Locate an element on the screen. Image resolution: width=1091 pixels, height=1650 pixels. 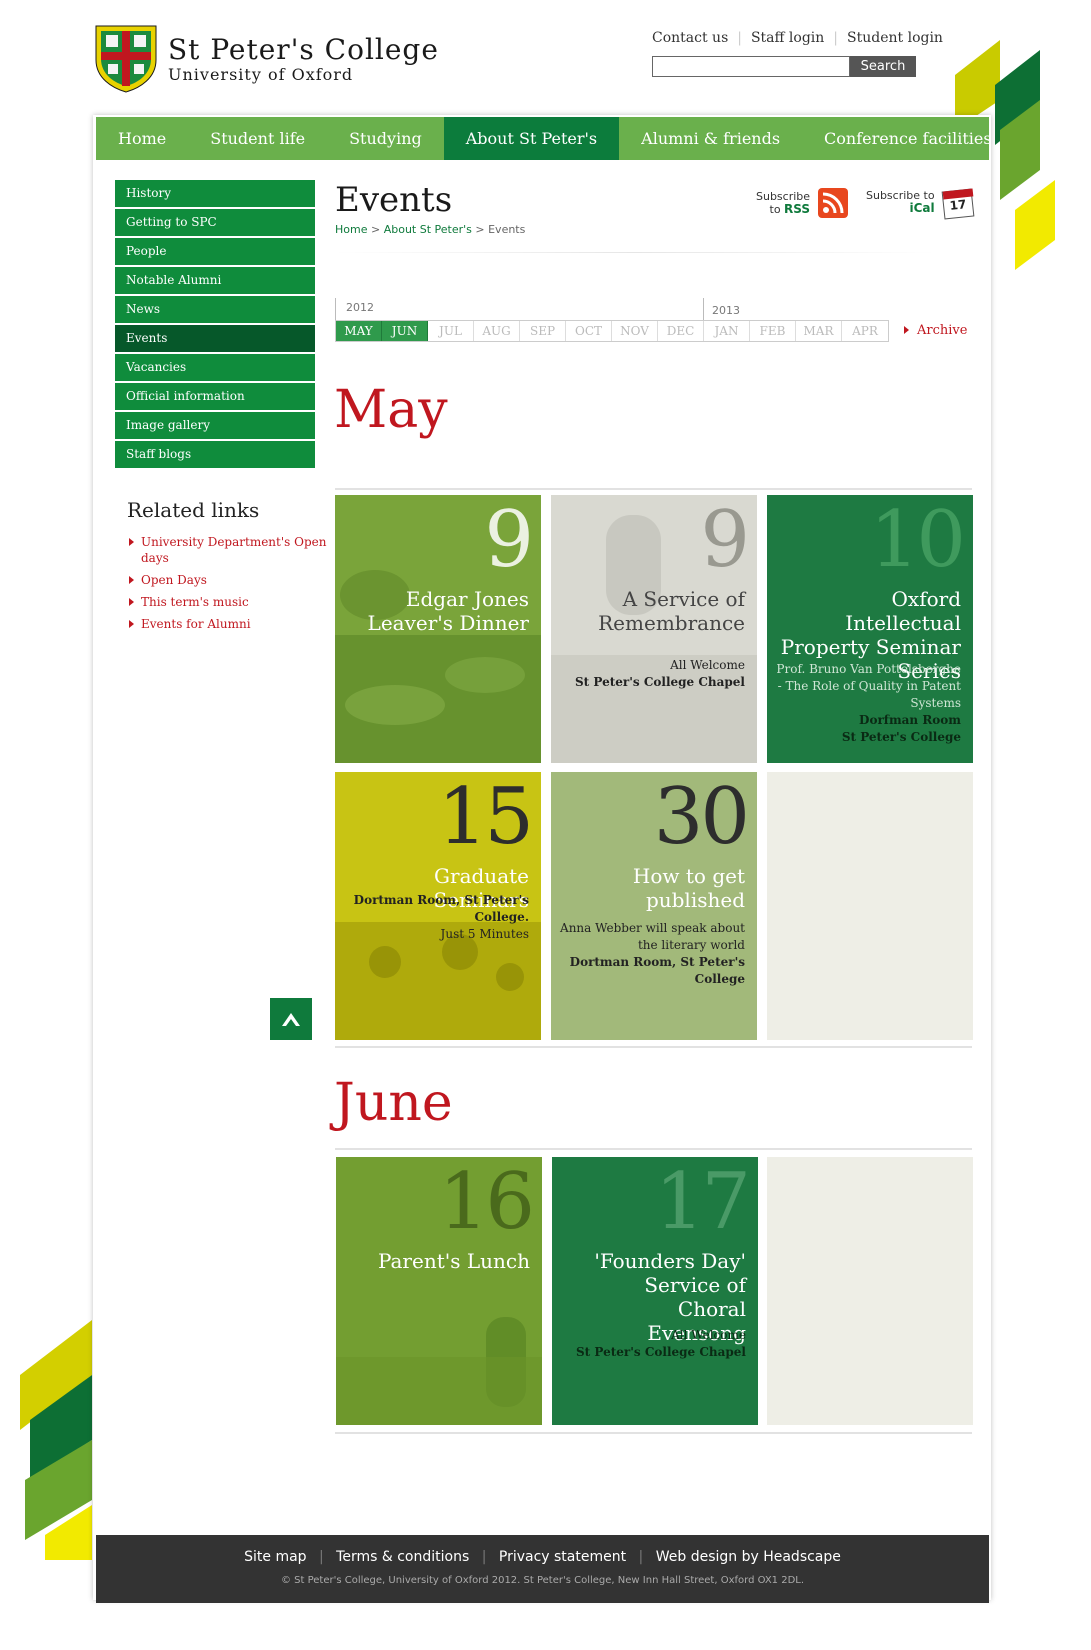
month-heading-june: June is located at coordinates (393, 1103).